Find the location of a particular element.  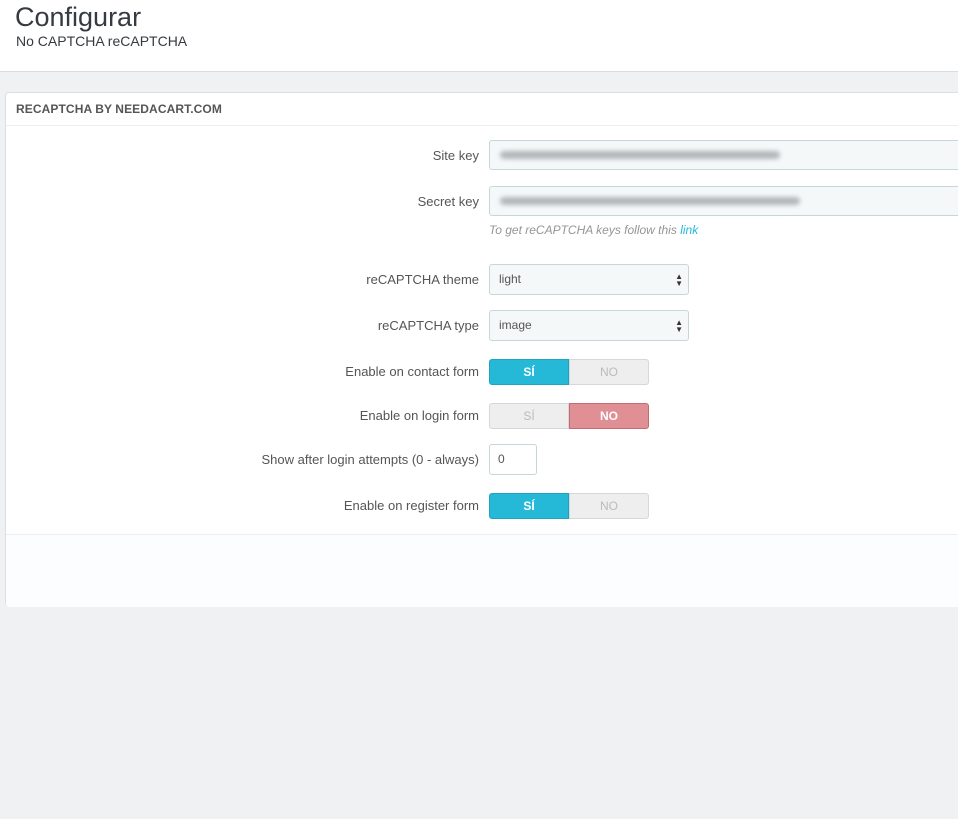

login-form-label: Enable on login form is located at coordinates (419, 415).